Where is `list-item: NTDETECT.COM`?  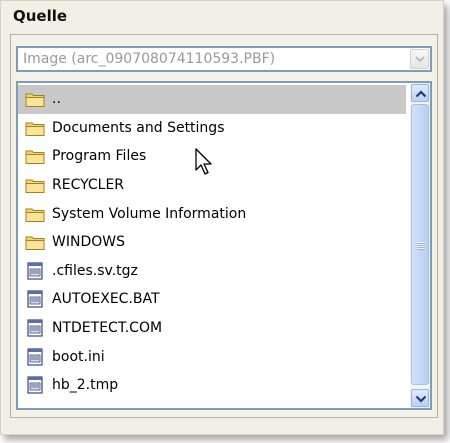 list-item: NTDETECT.COM is located at coordinates (212, 328).